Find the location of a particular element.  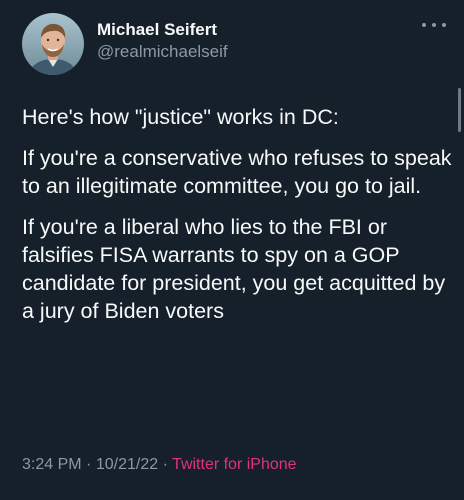

tweet-source-link: Twitter for iPhone is located at coordinates (234, 464).